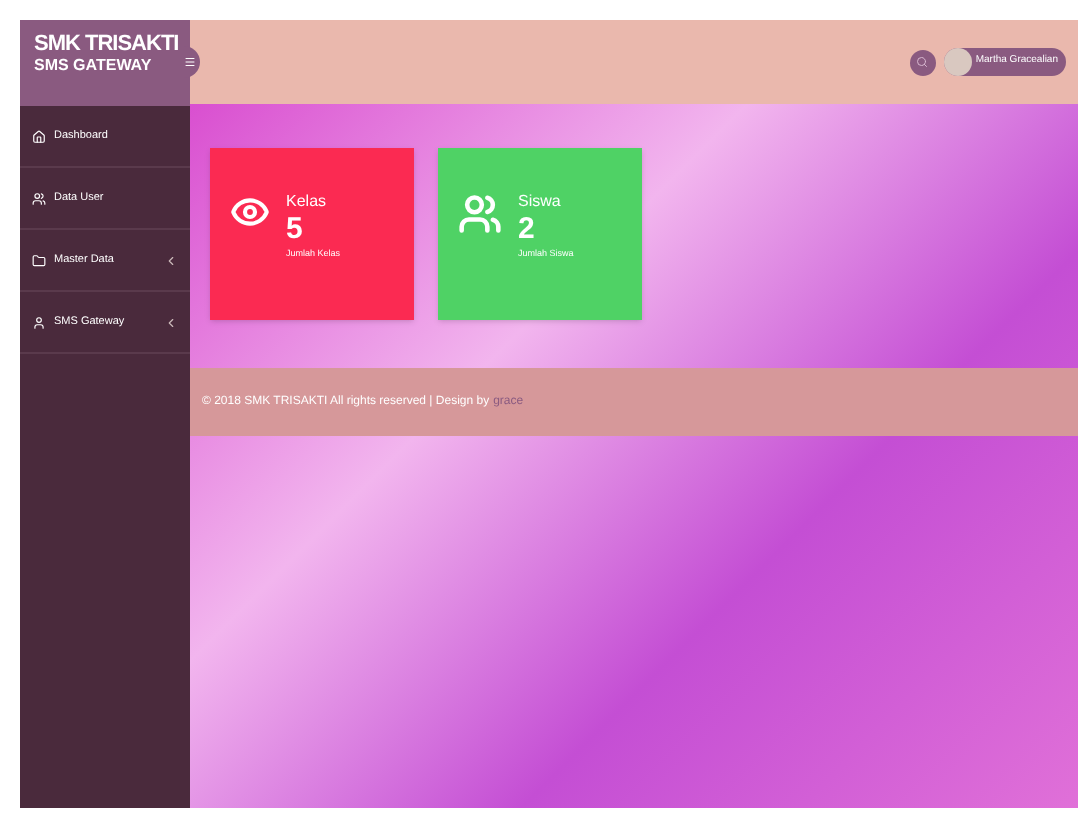  Describe the element at coordinates (94, 66) in the screenshot. I see `brand-subtitle: SMS GATEWAY` at that location.